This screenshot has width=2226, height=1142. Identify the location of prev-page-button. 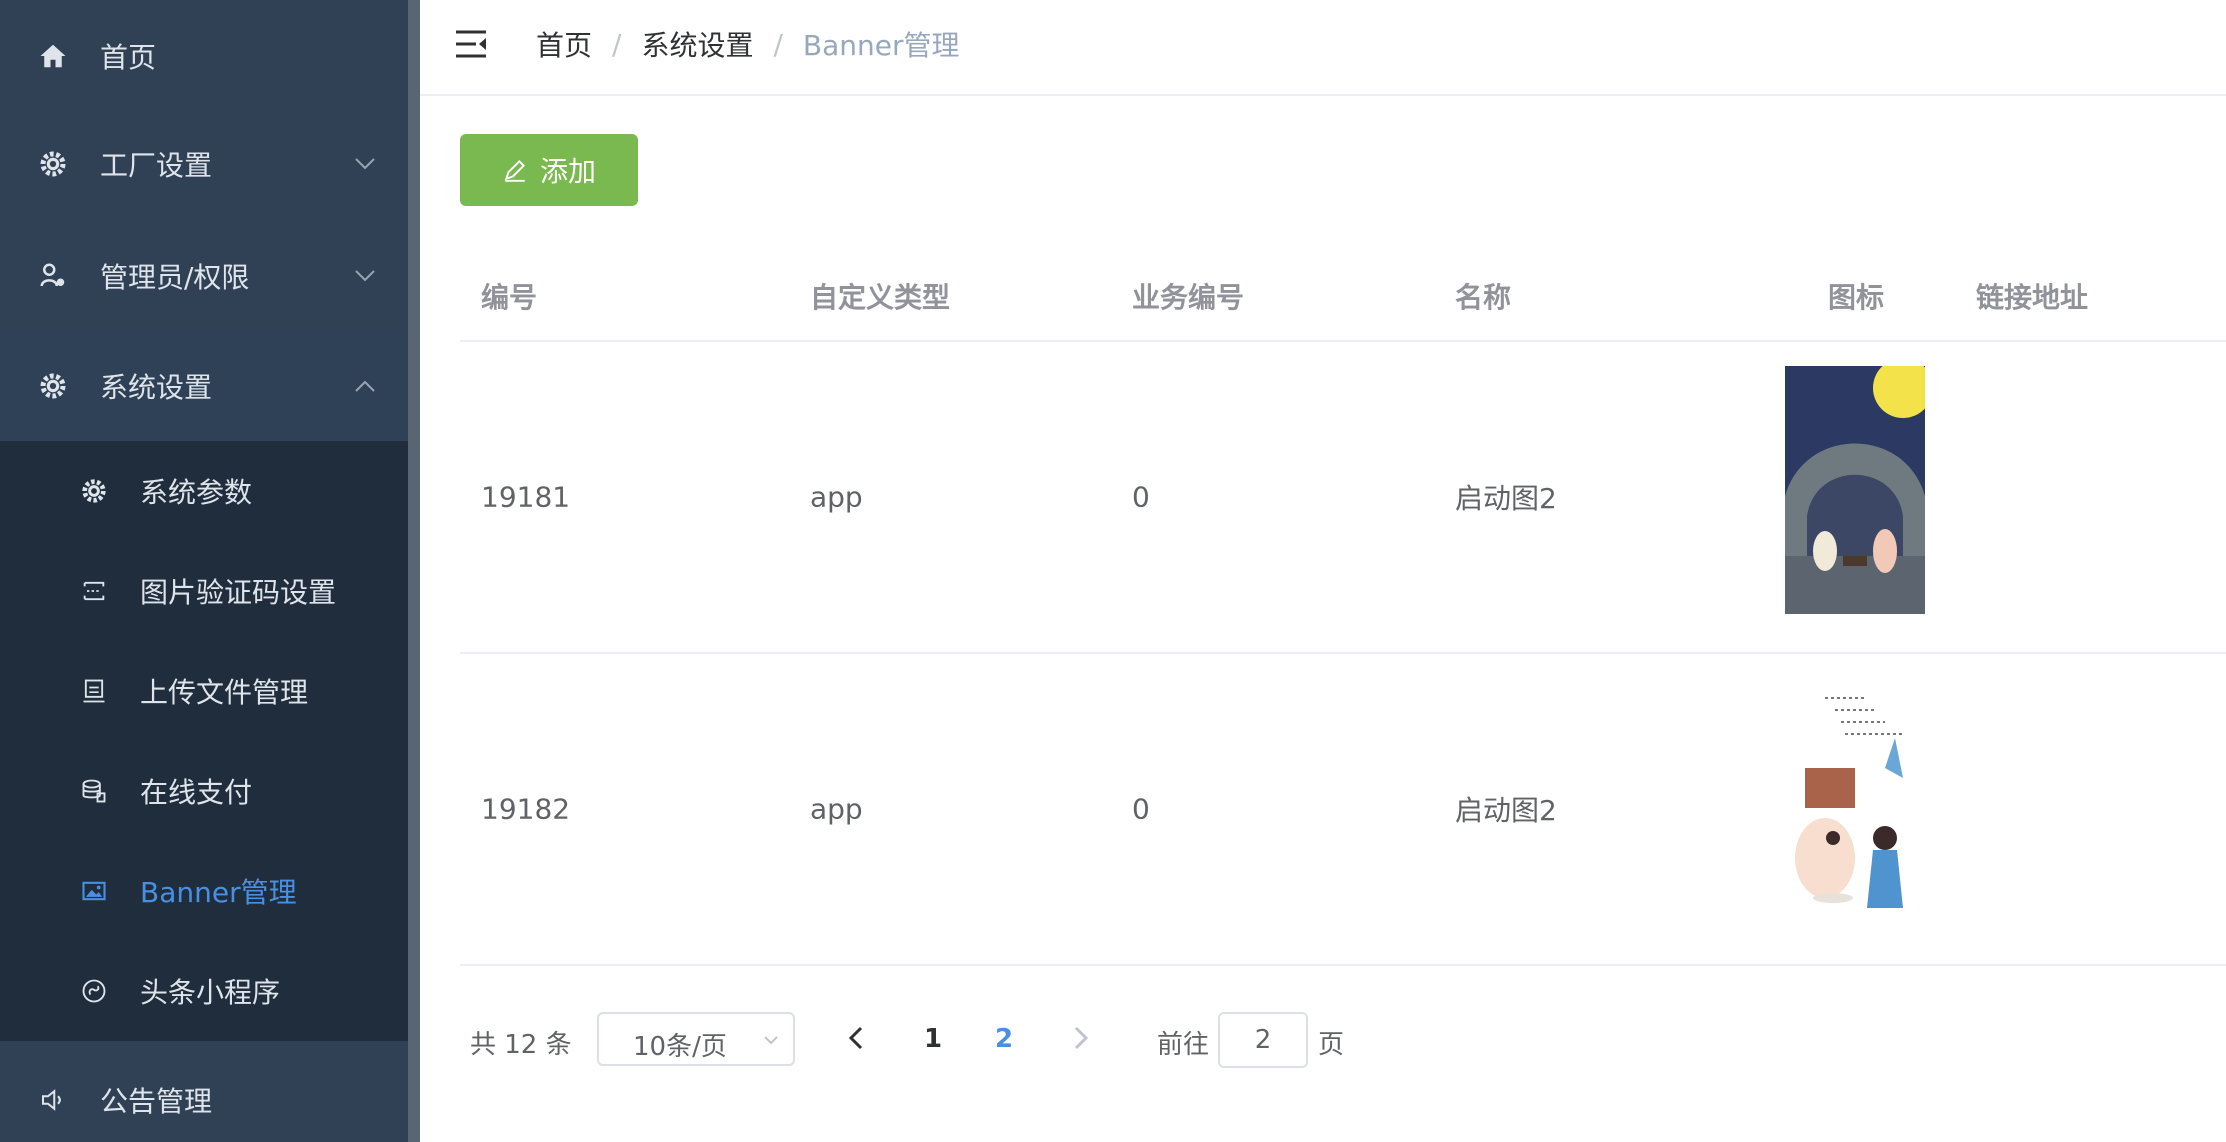
(857, 1038).